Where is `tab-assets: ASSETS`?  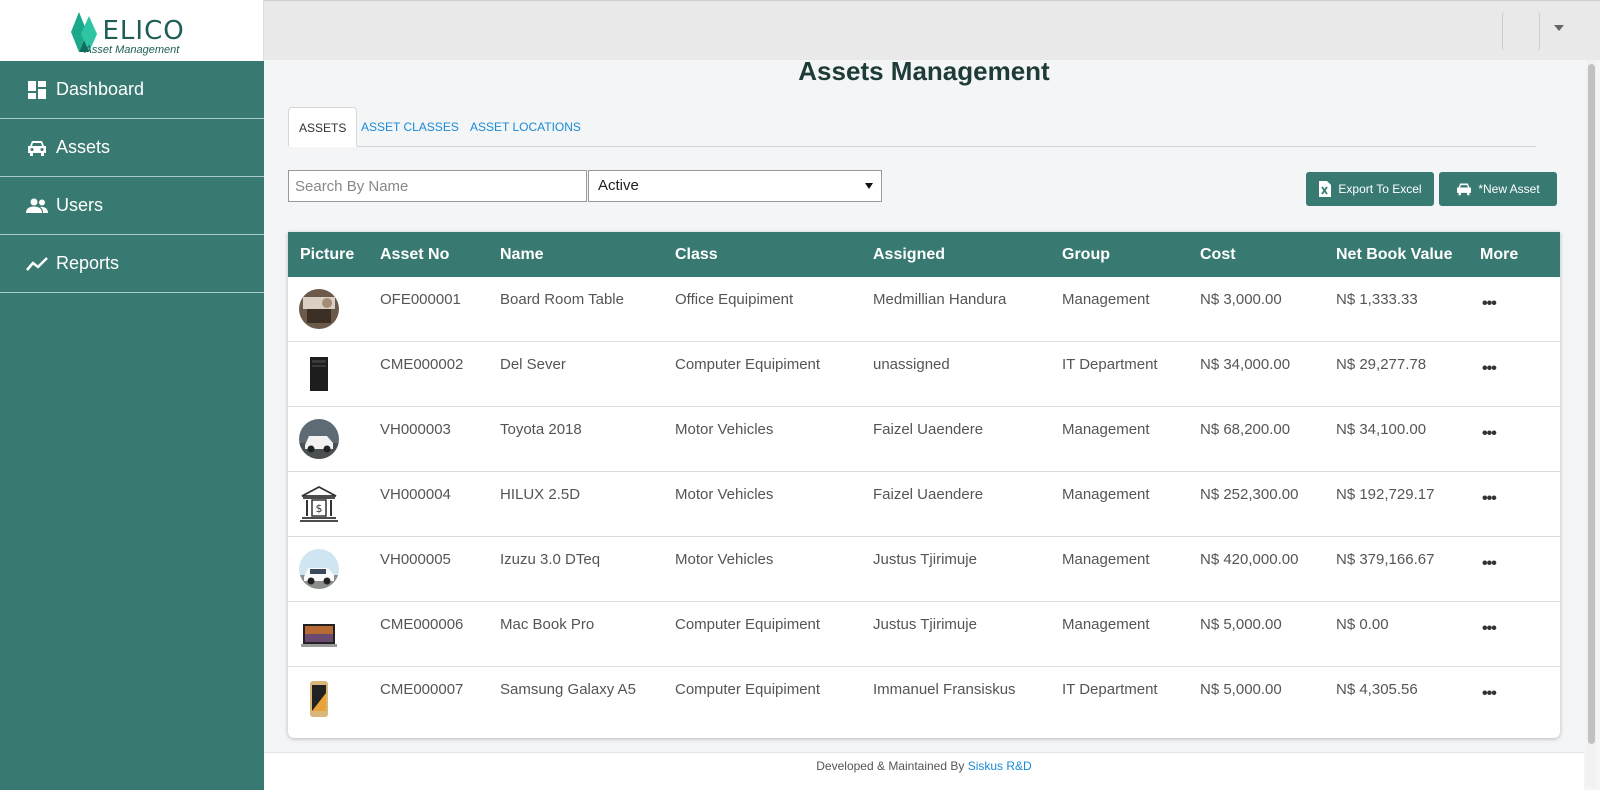 tab-assets: ASSETS is located at coordinates (323, 127).